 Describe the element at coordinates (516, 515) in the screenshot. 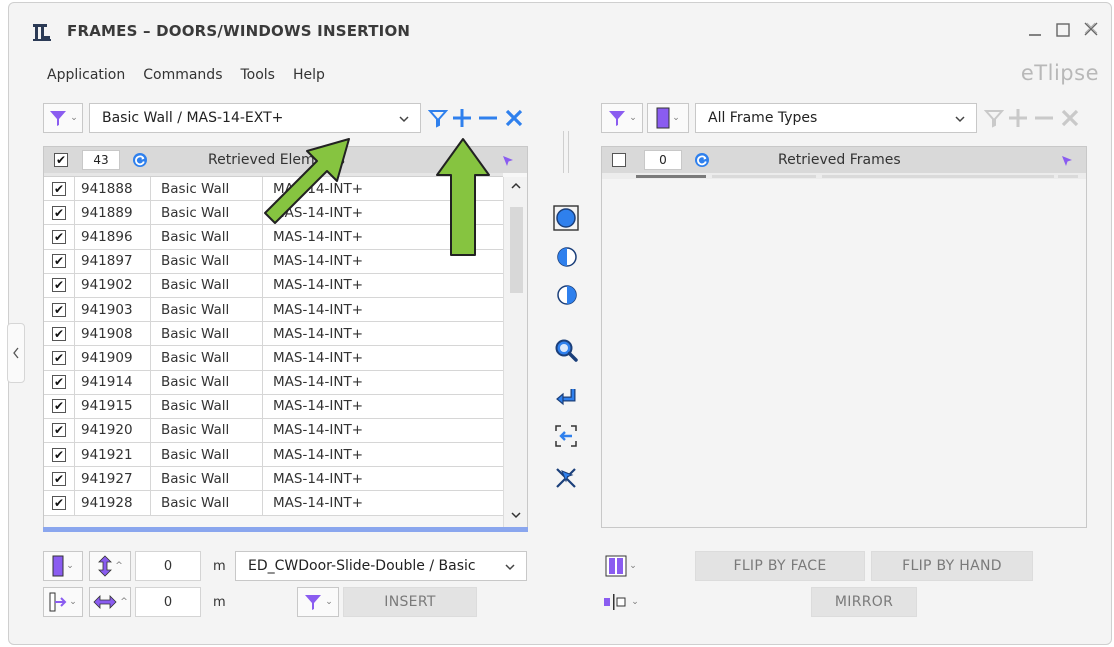

I see `chevron-down-icon` at that location.